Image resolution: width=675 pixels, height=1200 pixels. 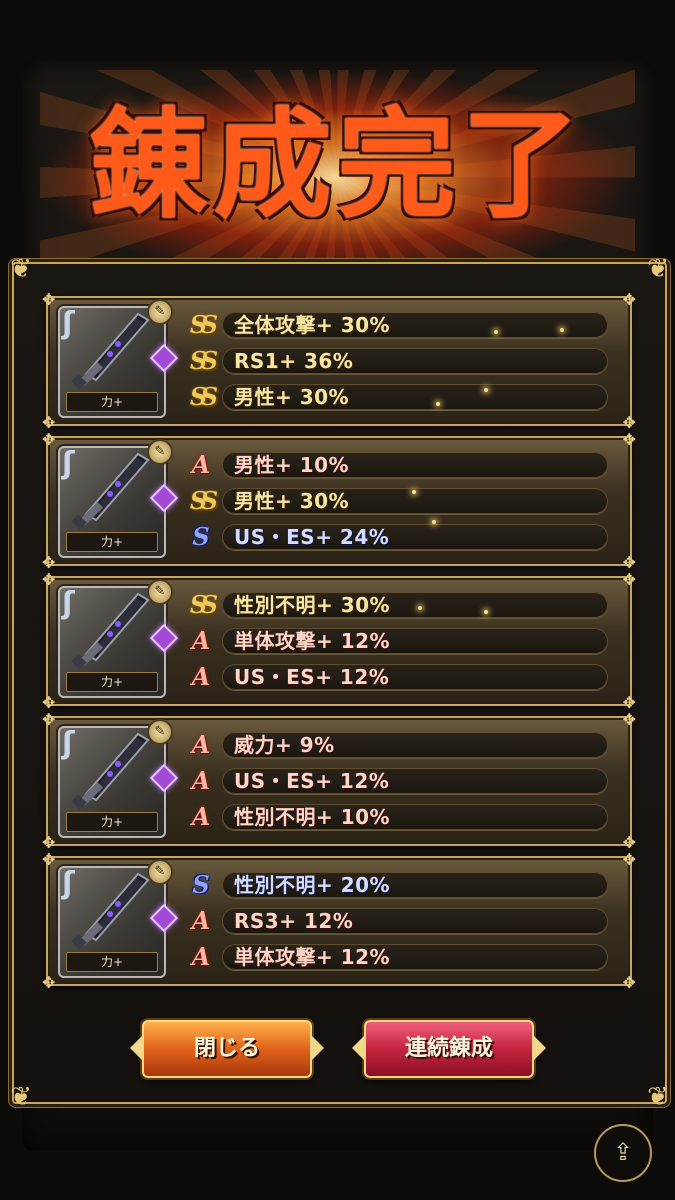 What do you see at coordinates (284, 745) in the screenshot?
I see `stat-text: 威力+ 9%` at bounding box center [284, 745].